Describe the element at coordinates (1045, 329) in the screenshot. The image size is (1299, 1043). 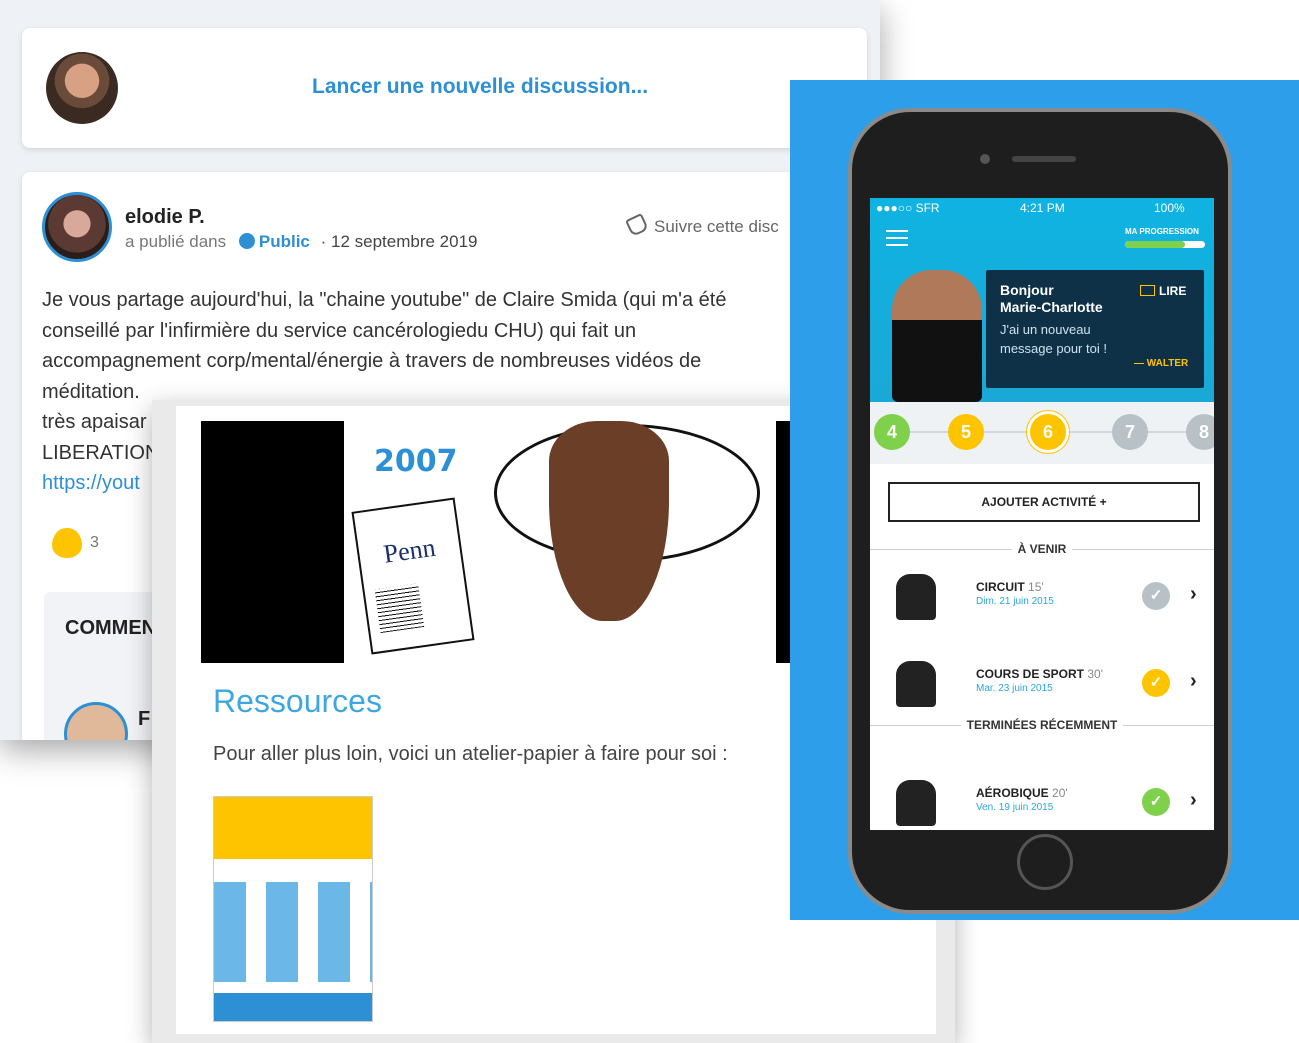
I see `message-line: J'ai un nouveau` at that location.